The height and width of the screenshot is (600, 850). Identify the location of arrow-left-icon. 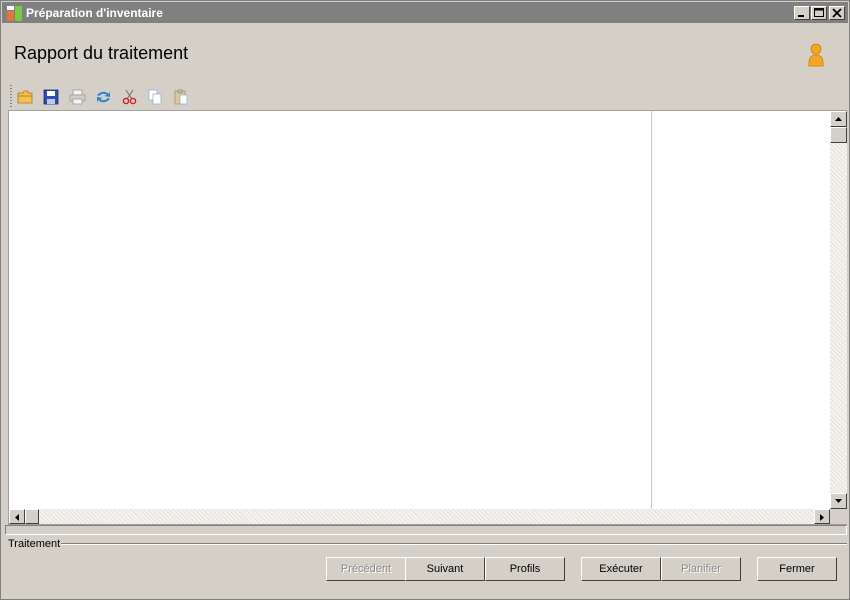
(17, 517).